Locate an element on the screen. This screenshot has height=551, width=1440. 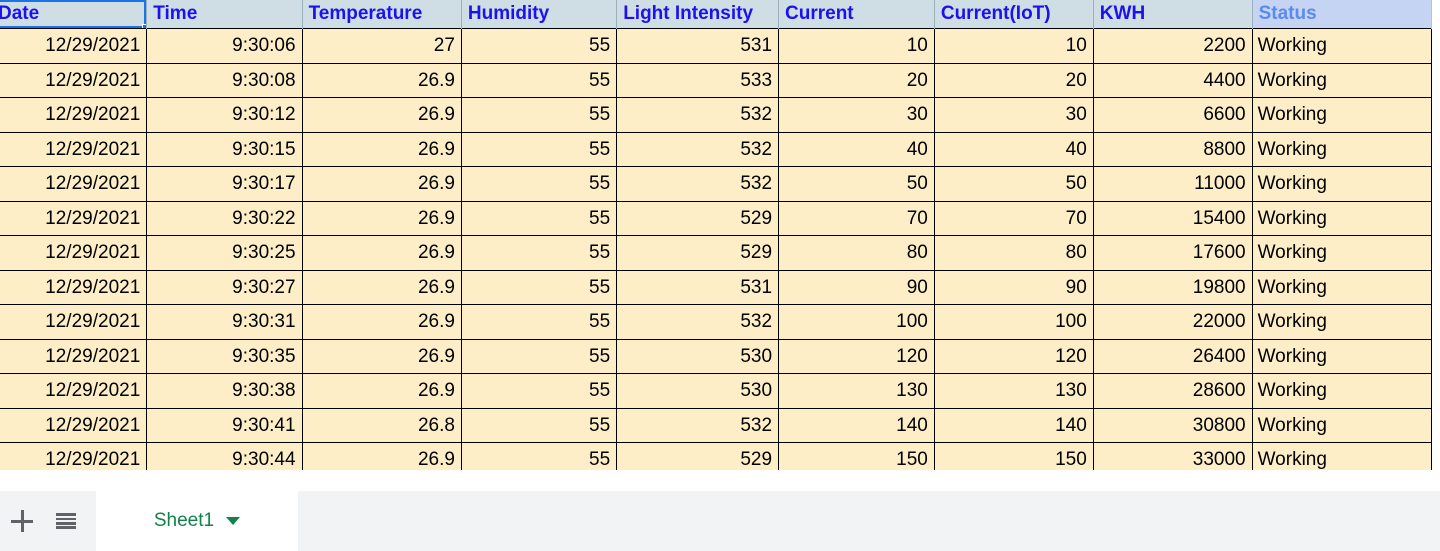
cell-curiot: 100 is located at coordinates (1014, 321).